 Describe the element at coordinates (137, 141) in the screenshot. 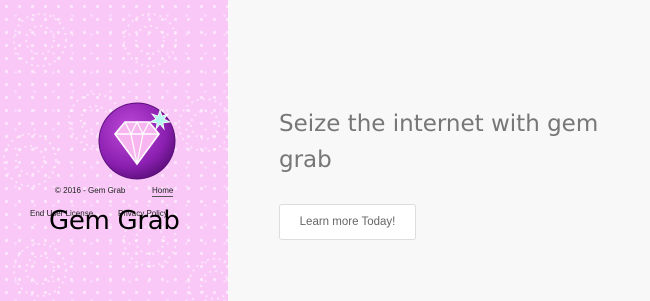

I see `diamond-gem-icon` at that location.